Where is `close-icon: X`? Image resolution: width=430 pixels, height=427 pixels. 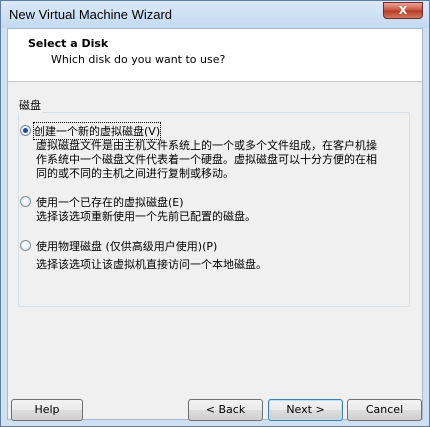 close-icon: X is located at coordinates (403, 10).